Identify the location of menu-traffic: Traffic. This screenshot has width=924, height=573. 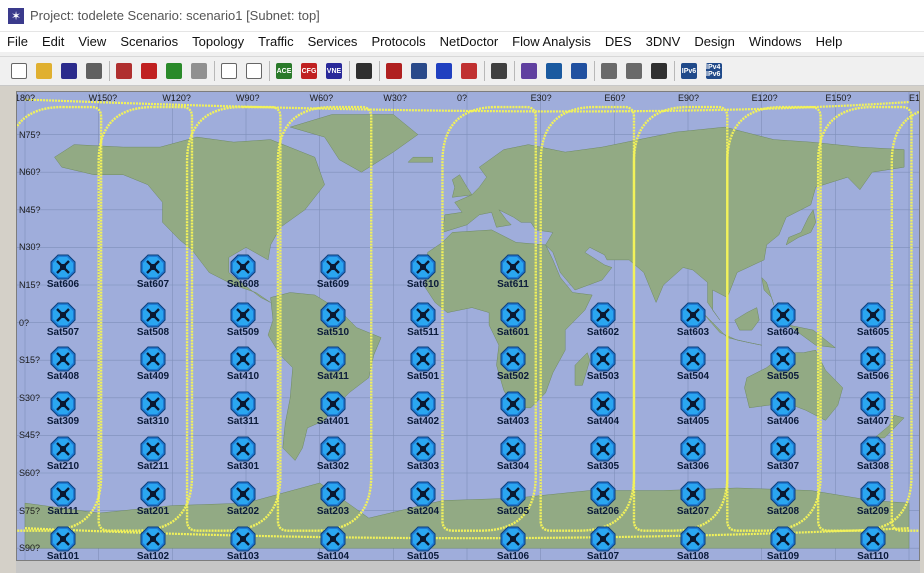
(275, 42).